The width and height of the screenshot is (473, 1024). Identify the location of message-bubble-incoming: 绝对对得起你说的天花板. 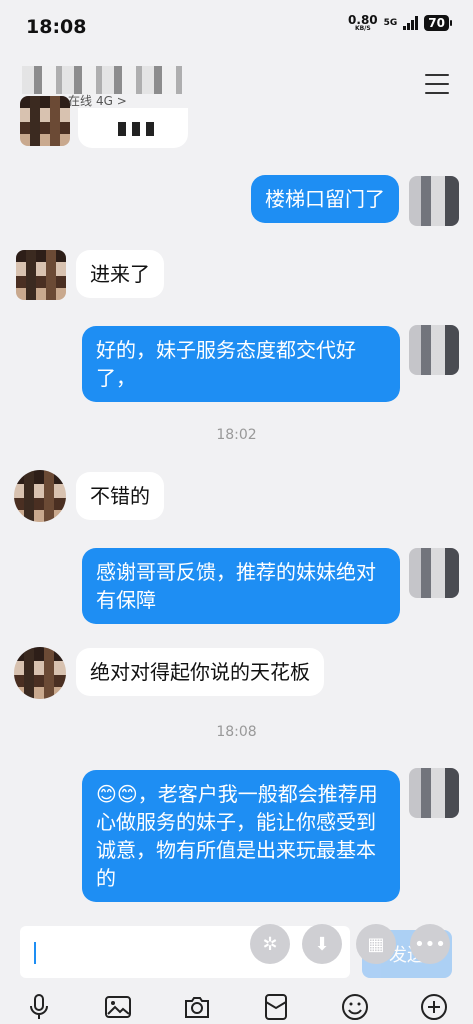
(200, 672).